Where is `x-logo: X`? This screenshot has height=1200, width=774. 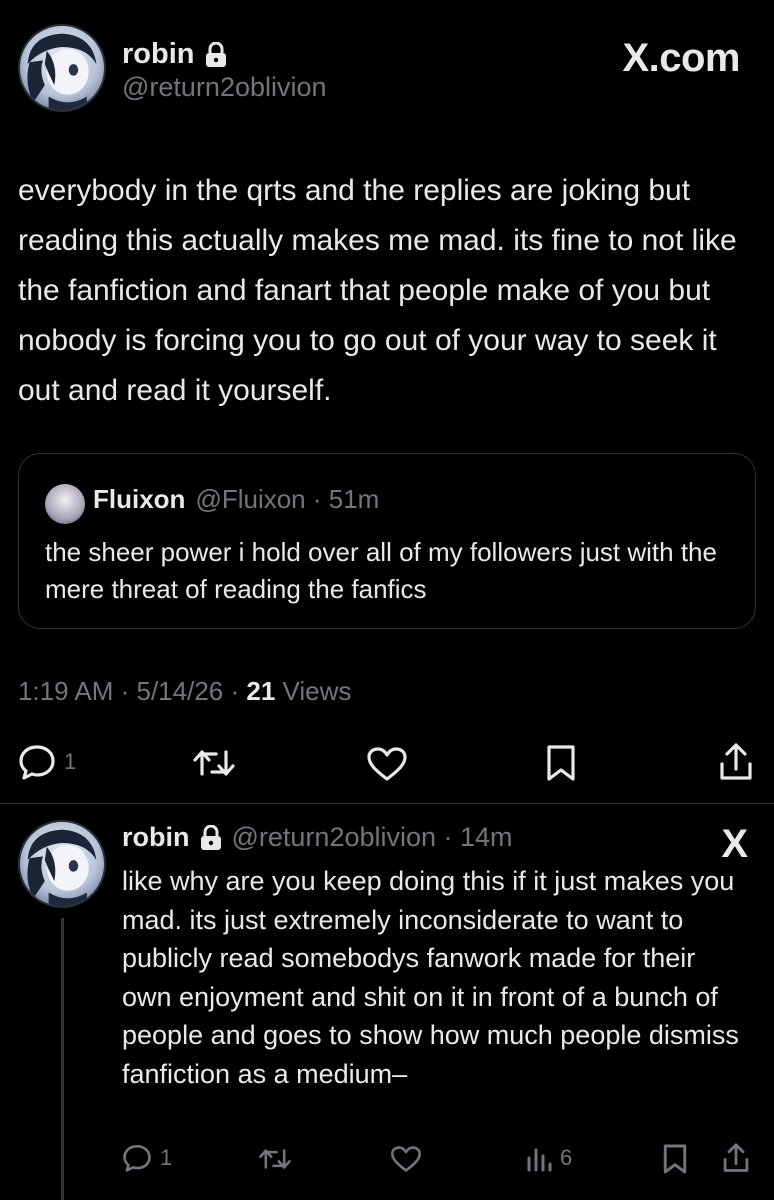
x-logo: X is located at coordinates (734, 844).